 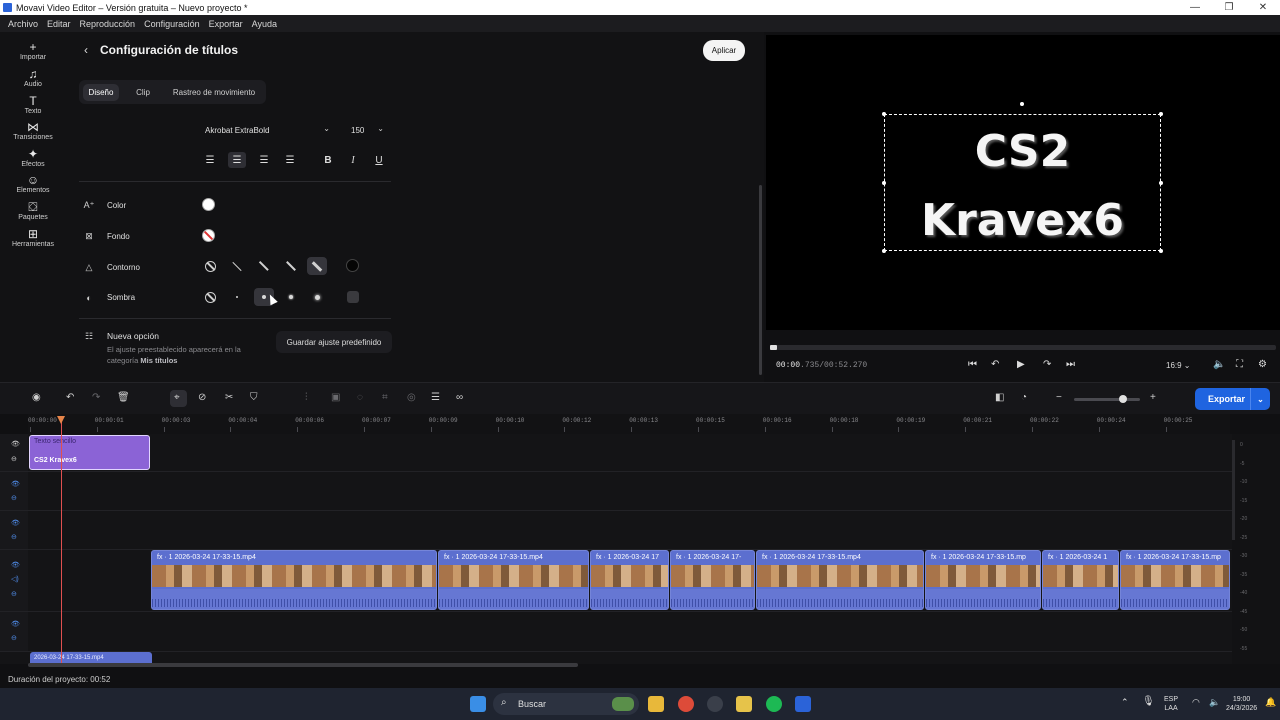 I want to click on rail-import: + Importar, so click(x=33, y=51).